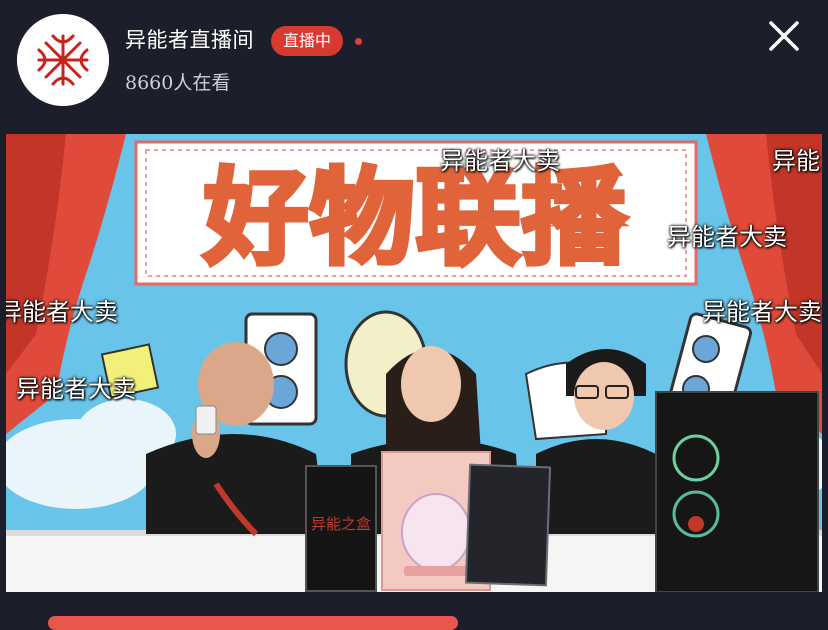 The image size is (828, 630). I want to click on streamer-avatar, so click(63, 60).